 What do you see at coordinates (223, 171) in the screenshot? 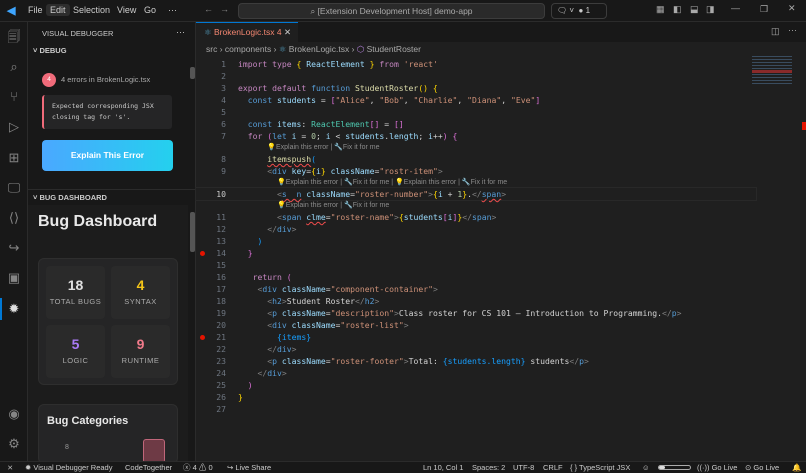
I see `line-number: 9` at bounding box center [223, 171].